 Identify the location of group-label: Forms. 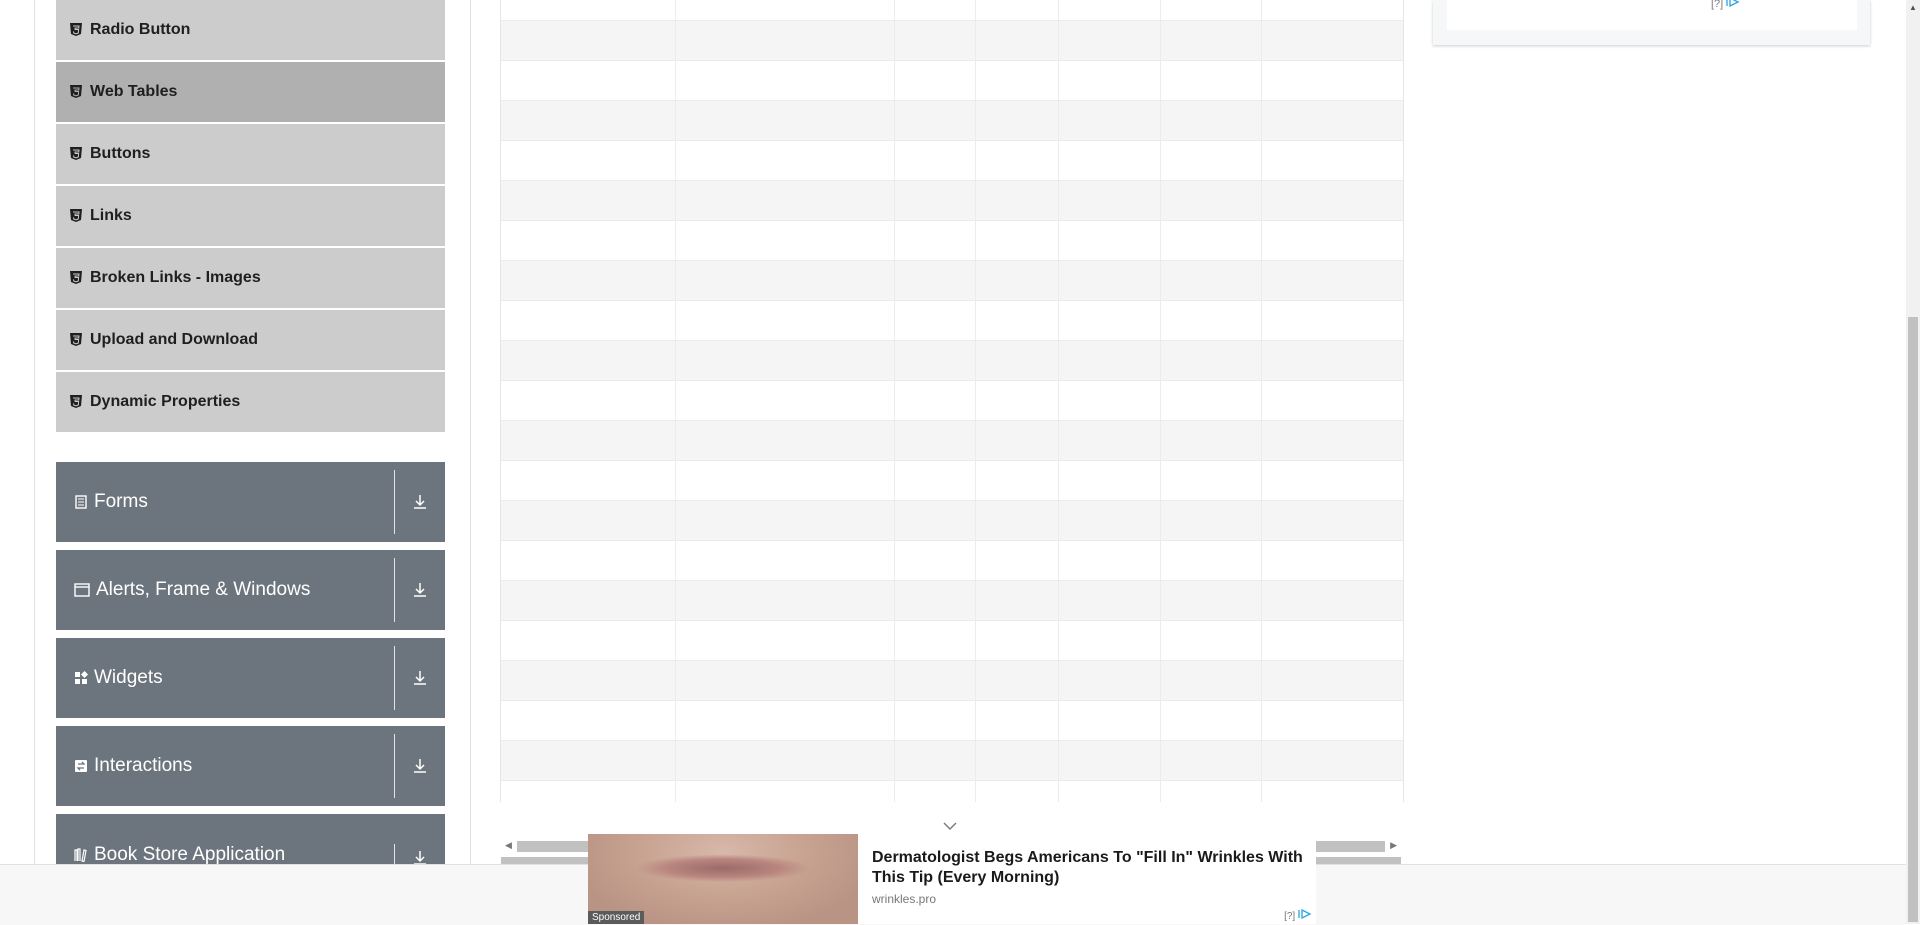
(121, 501).